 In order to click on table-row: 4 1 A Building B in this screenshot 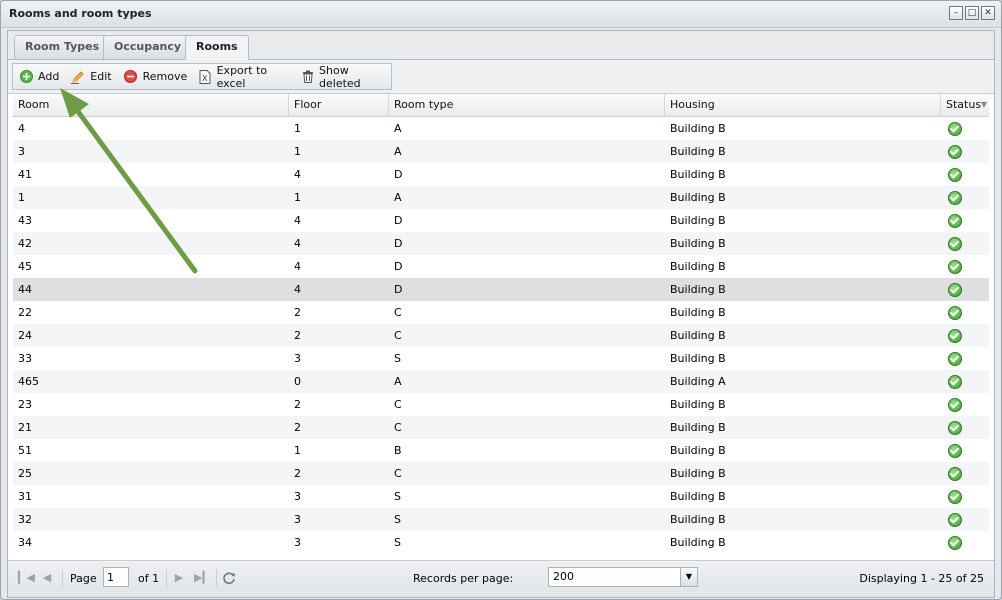, I will do `click(501, 128)`.